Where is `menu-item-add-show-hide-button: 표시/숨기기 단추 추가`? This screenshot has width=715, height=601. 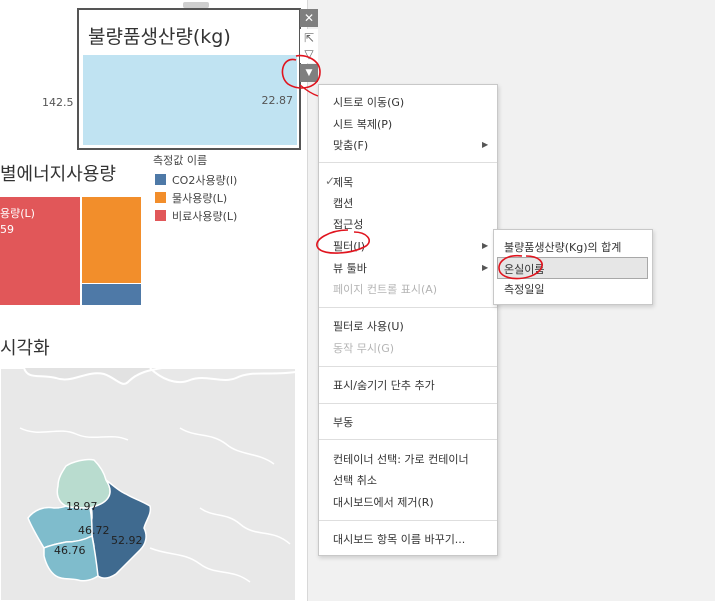
menu-item-add-show-hide-button: 표시/숨기기 단추 추가 is located at coordinates (384, 385).